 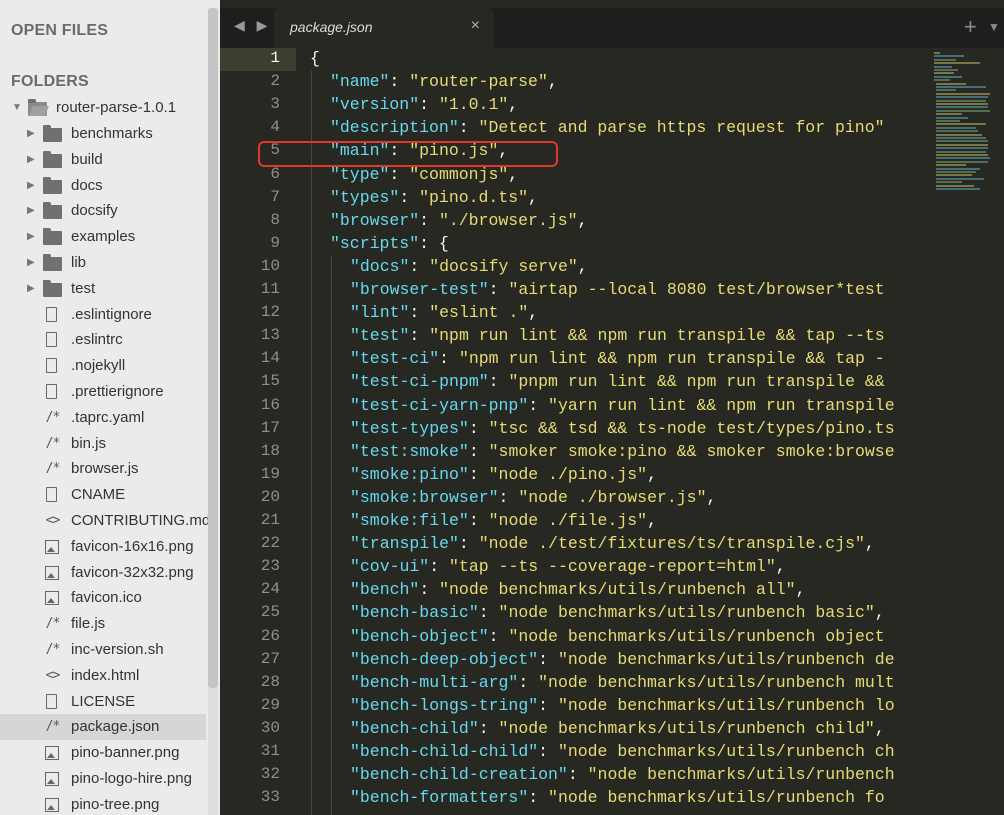 What do you see at coordinates (83, 288) in the screenshot?
I see `file-label: test` at bounding box center [83, 288].